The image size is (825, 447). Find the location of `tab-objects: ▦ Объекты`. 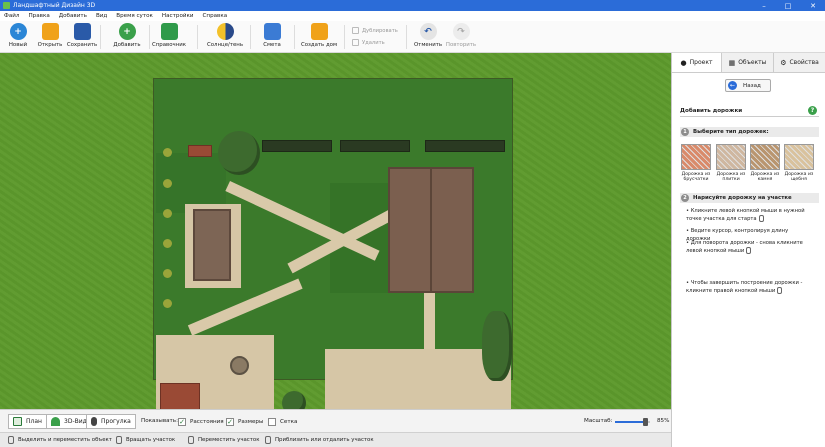

tab-objects: ▦ Объекты is located at coordinates (748, 62).